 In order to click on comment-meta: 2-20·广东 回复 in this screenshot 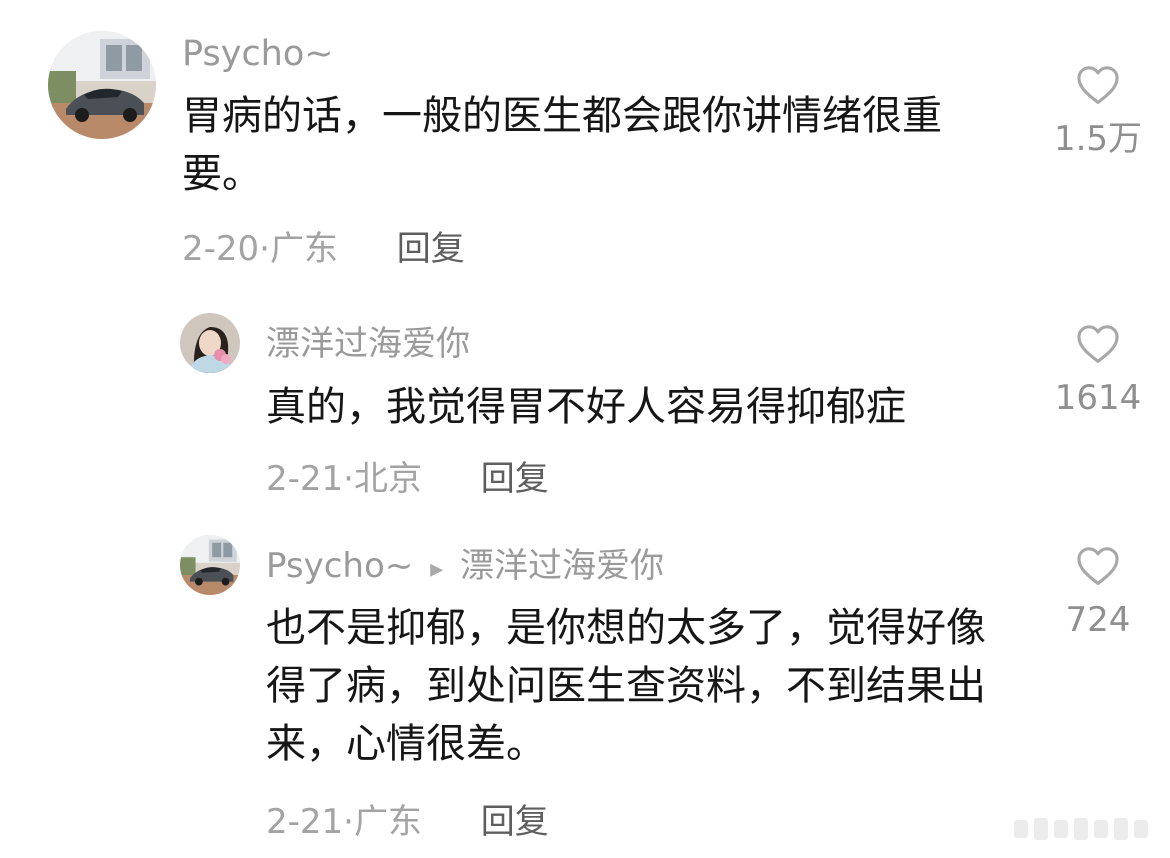, I will do `click(323, 249)`.